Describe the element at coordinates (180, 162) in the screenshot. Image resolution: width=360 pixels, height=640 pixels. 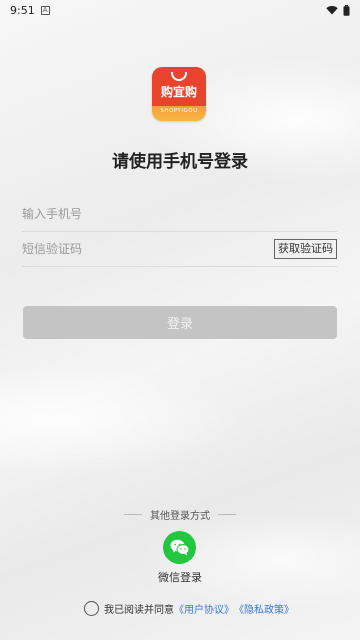
I see `page-title: 请使用手机号登录` at that location.